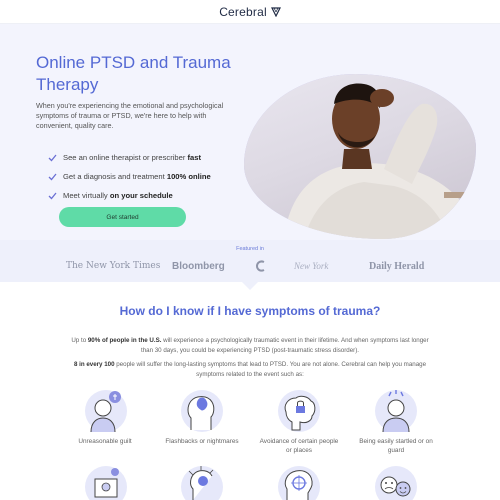 The width and height of the screenshot is (500, 500). I want to click on get-started-button: Get started, so click(122, 217).